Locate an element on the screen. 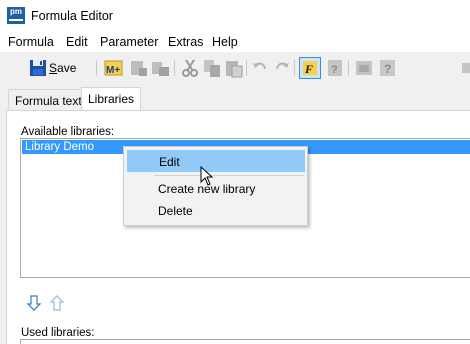 This screenshot has height=344, width=470. context-menu: Edit Create new library Delete is located at coordinates (215, 186).